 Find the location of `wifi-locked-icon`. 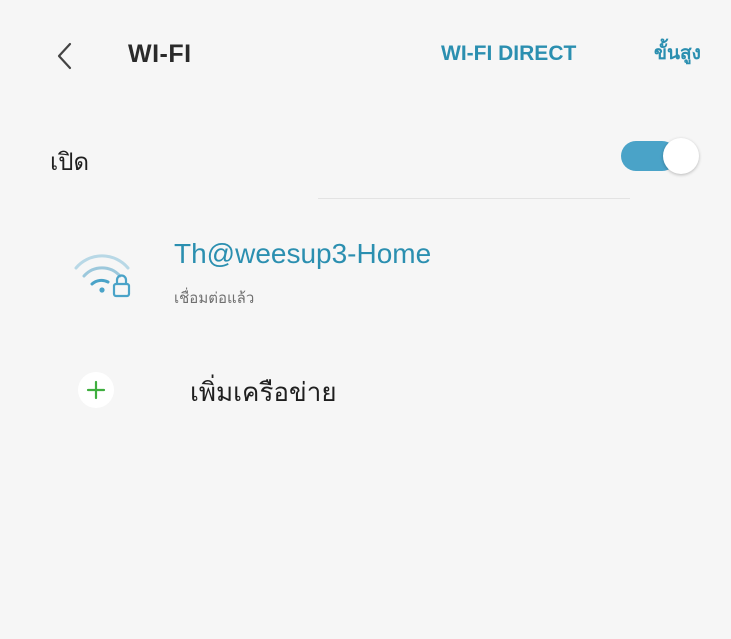

wifi-locked-icon is located at coordinates (104, 273).